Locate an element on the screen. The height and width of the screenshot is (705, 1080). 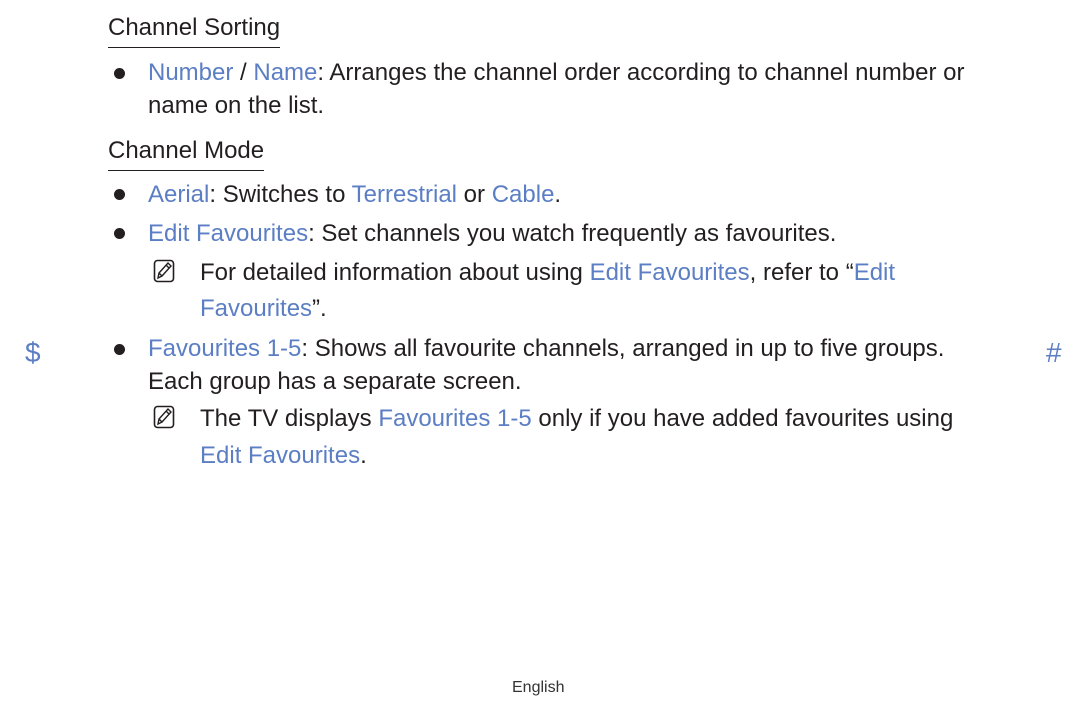
keyword-number: Number is located at coordinates (191, 72).